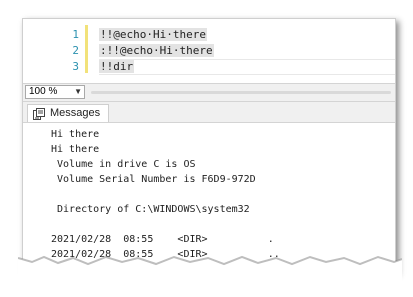 The width and height of the screenshot is (413, 297). I want to click on line-number: 1, so click(75, 34).